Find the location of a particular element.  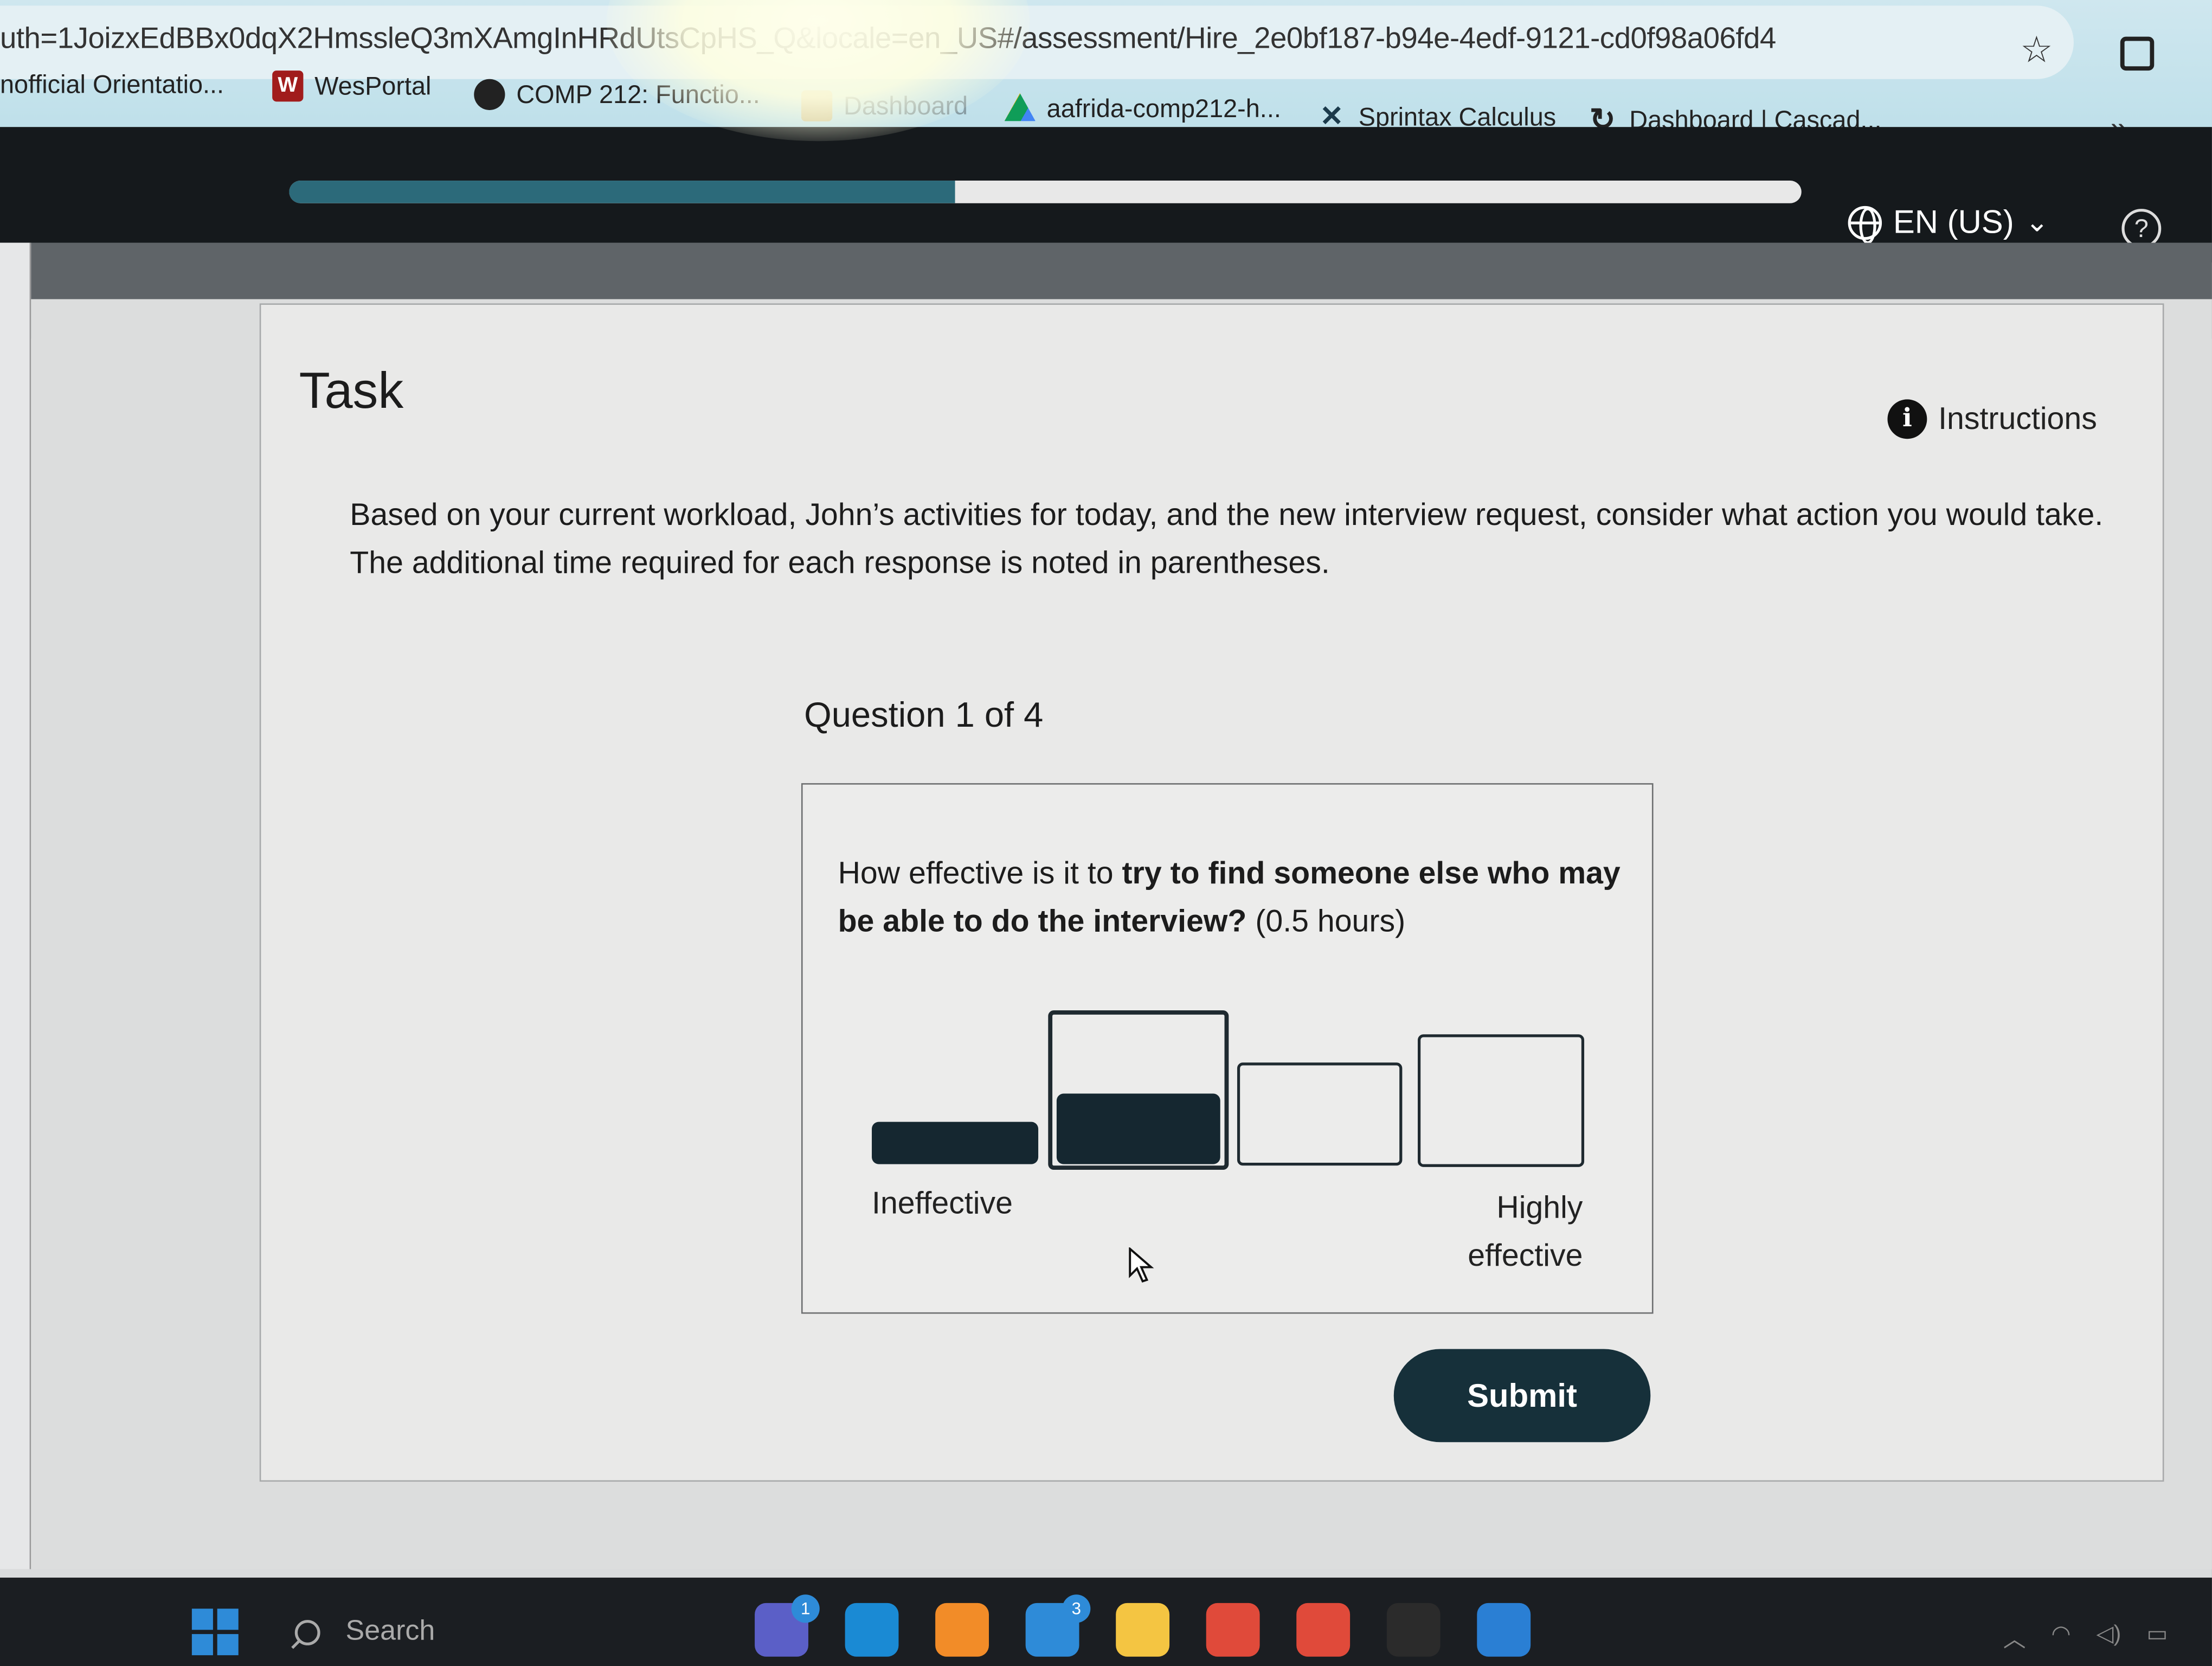

notification-badge: 3 is located at coordinates (1076, 1608).